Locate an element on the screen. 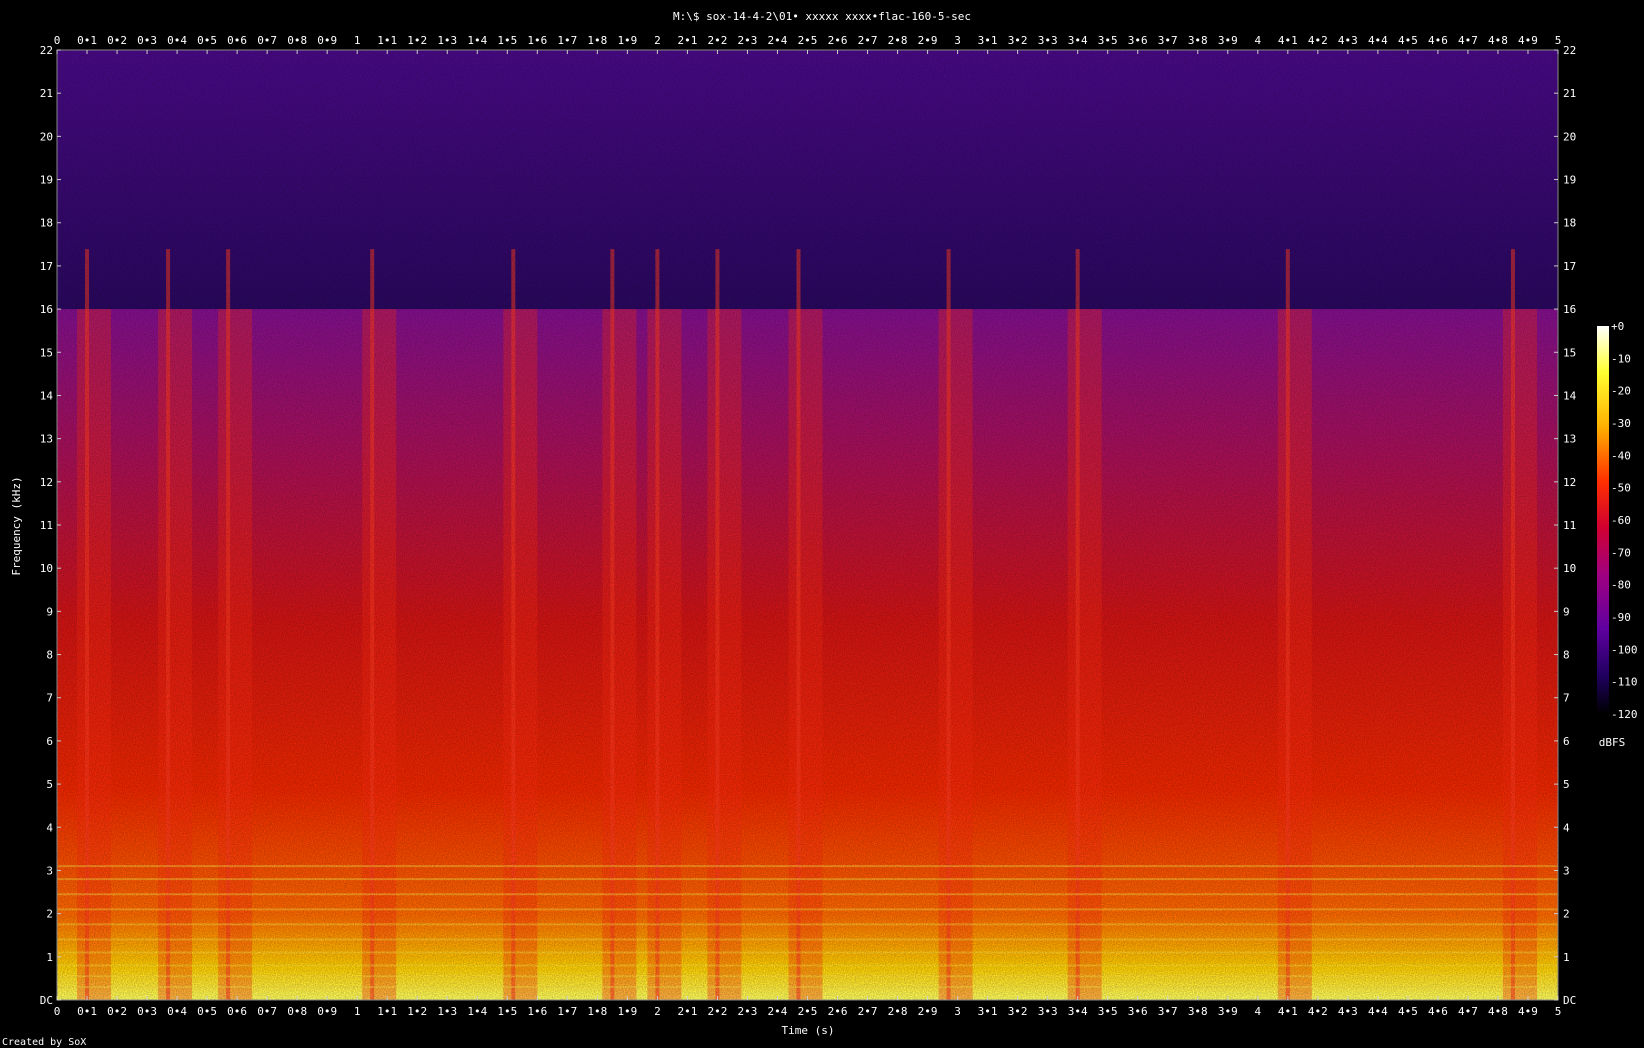  x-tick-label: 1•4 is located at coordinates (477, 1011).